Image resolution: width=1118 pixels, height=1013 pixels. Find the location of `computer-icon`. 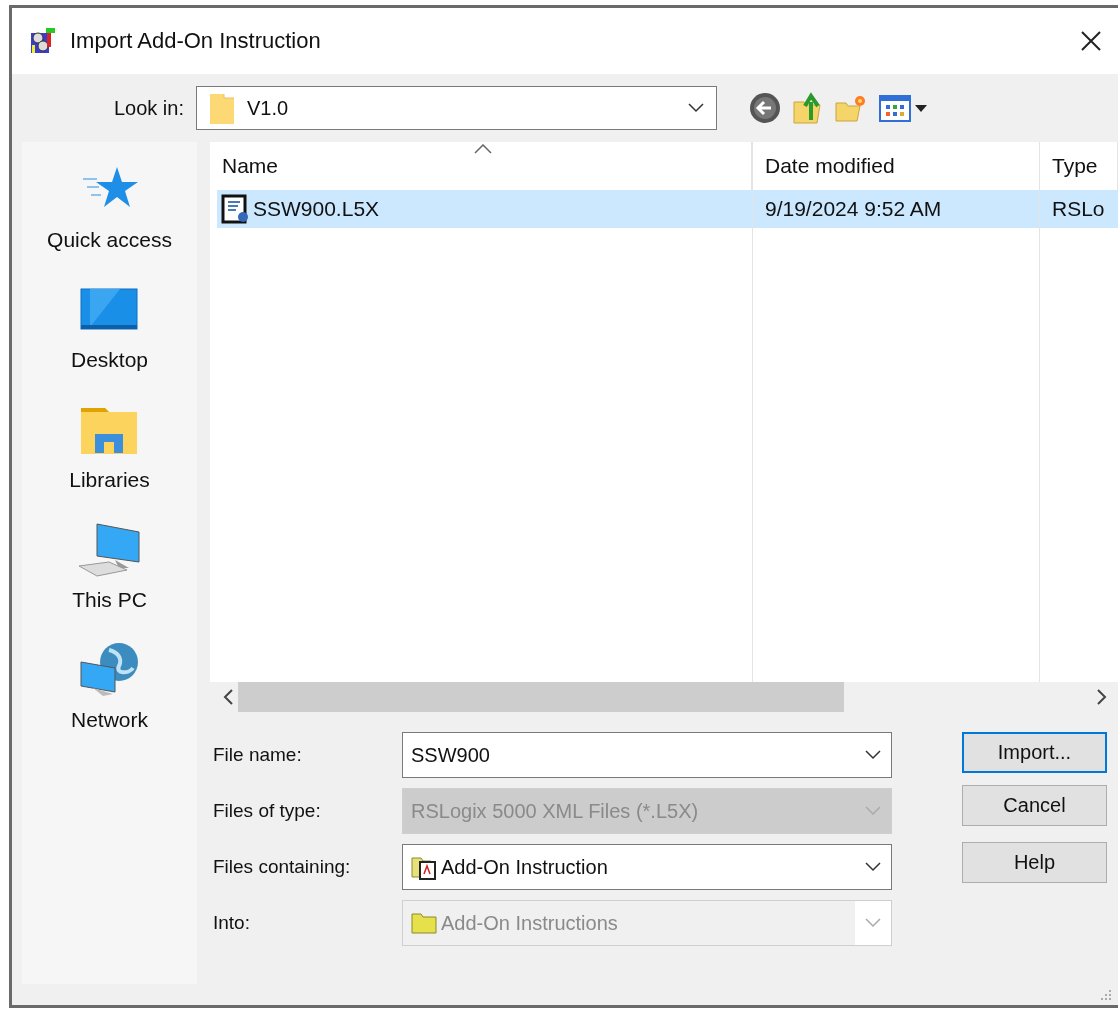

computer-icon is located at coordinates (109, 550).